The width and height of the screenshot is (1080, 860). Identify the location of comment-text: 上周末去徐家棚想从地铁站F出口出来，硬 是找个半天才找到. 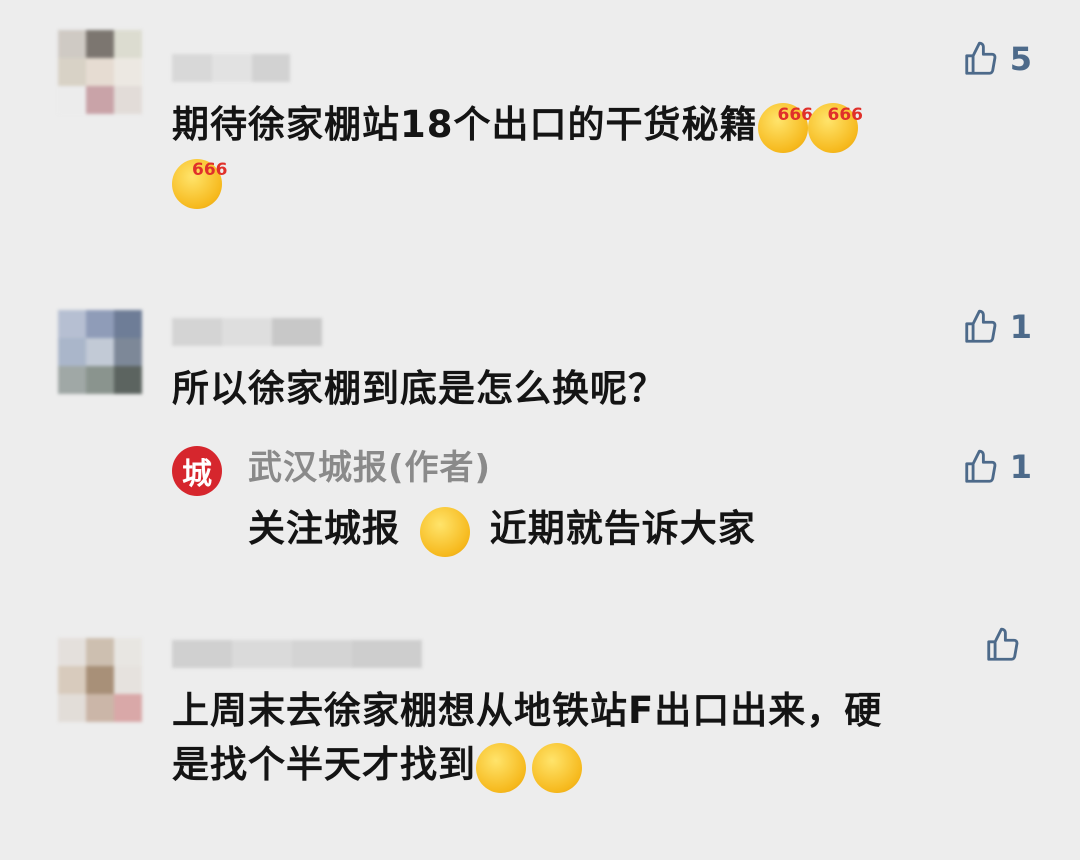
(607, 739).